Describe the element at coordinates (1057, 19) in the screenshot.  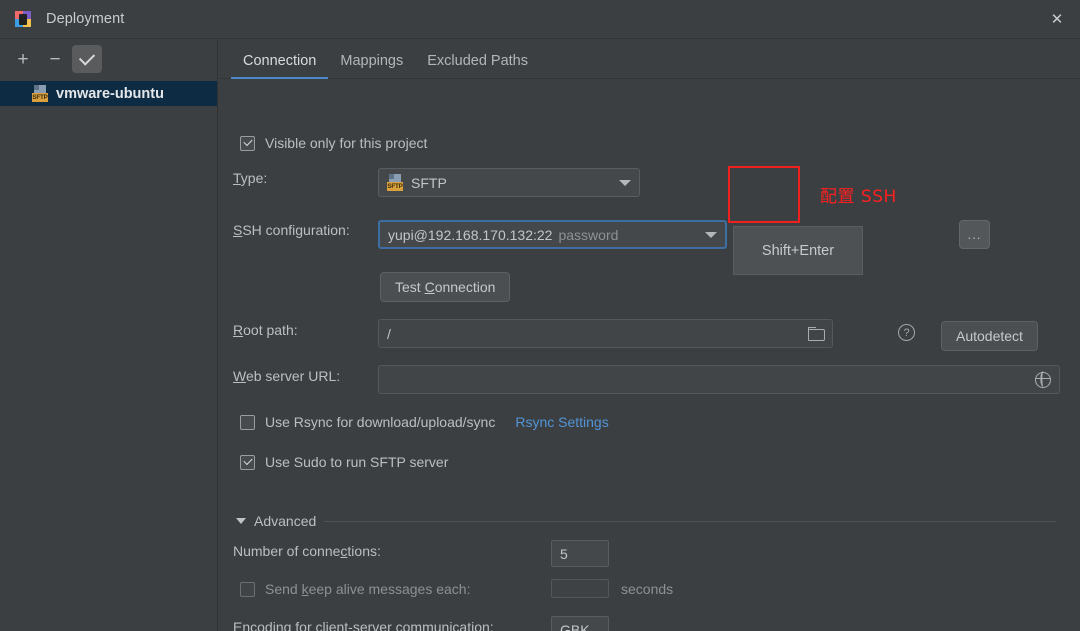
I see `close-icon: ✕` at that location.